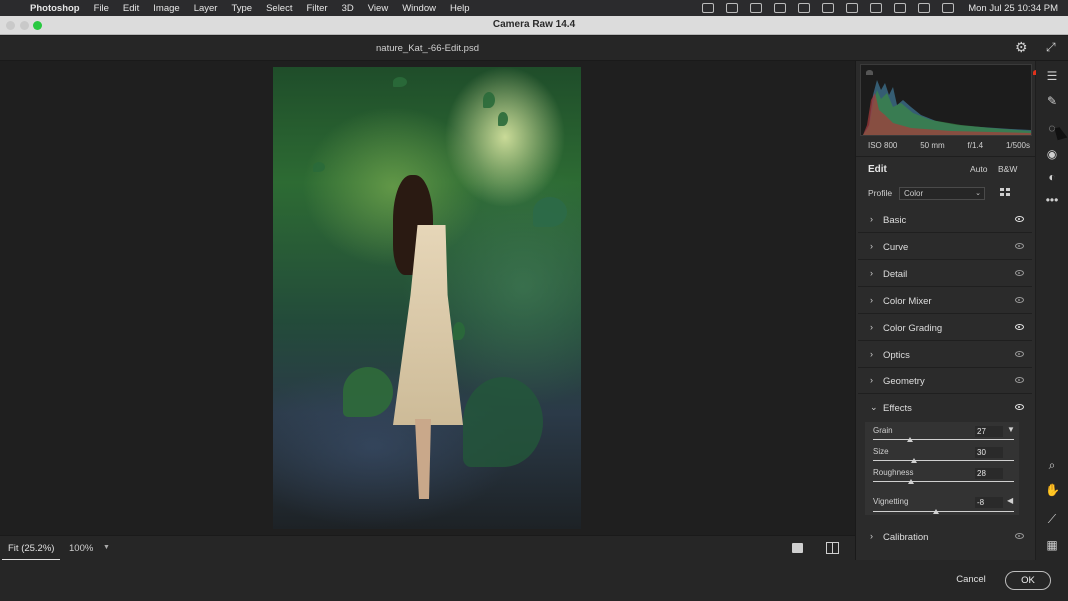  What do you see at coordinates (910, 439) in the screenshot?
I see `grain-slider-handle` at bounding box center [910, 439].